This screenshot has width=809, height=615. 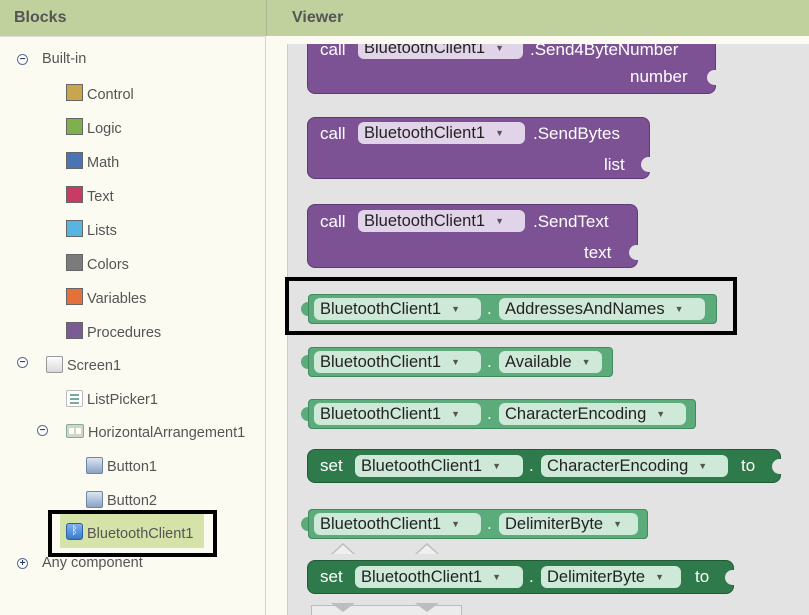 I want to click on tree-item-variables: Variables, so click(x=106, y=298).